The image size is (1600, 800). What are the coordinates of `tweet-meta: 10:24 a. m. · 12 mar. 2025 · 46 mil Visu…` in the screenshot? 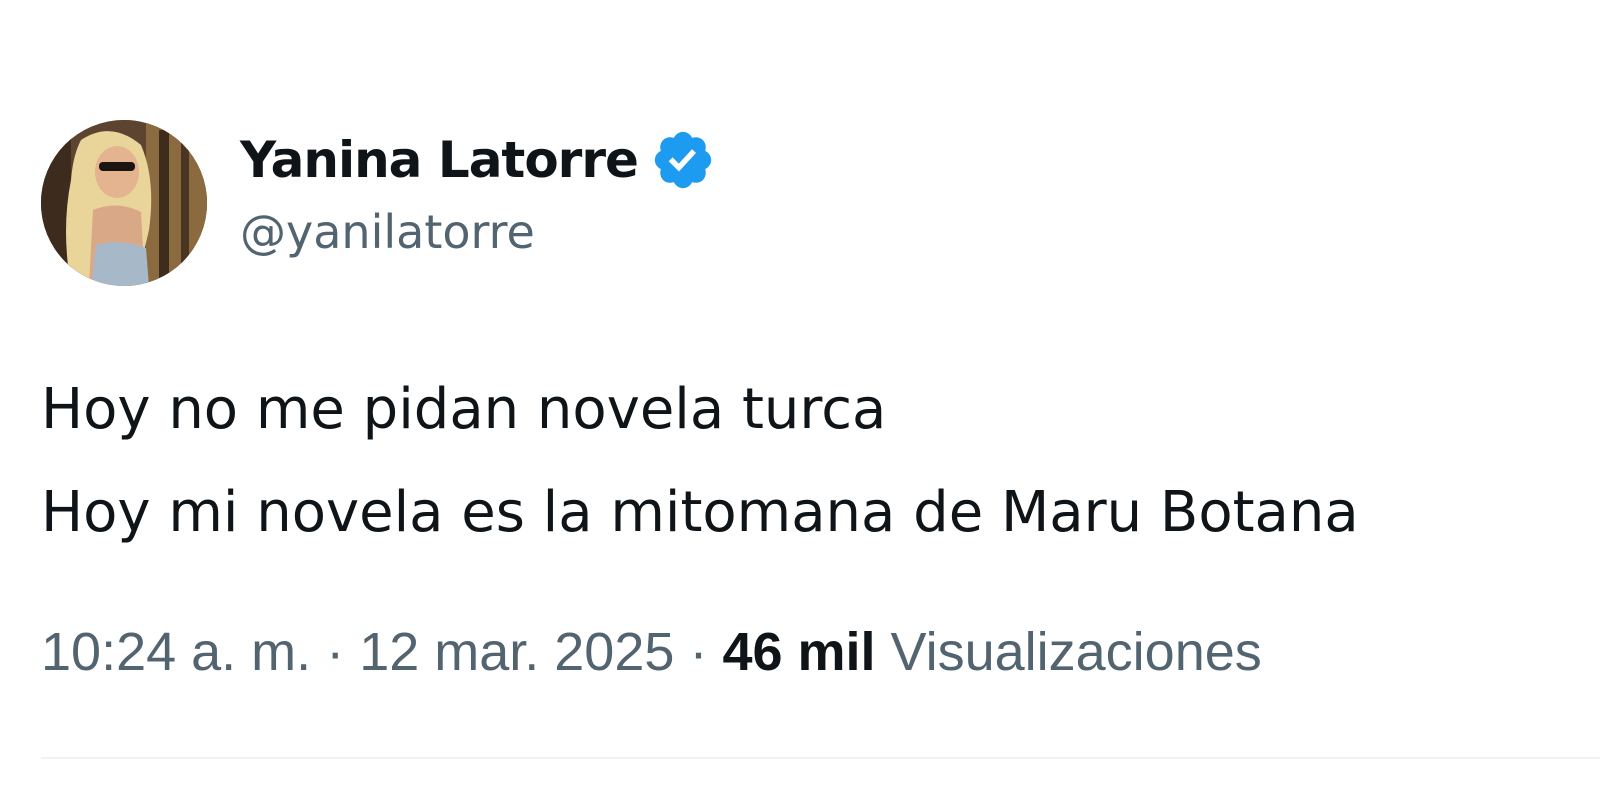 It's located at (651, 652).